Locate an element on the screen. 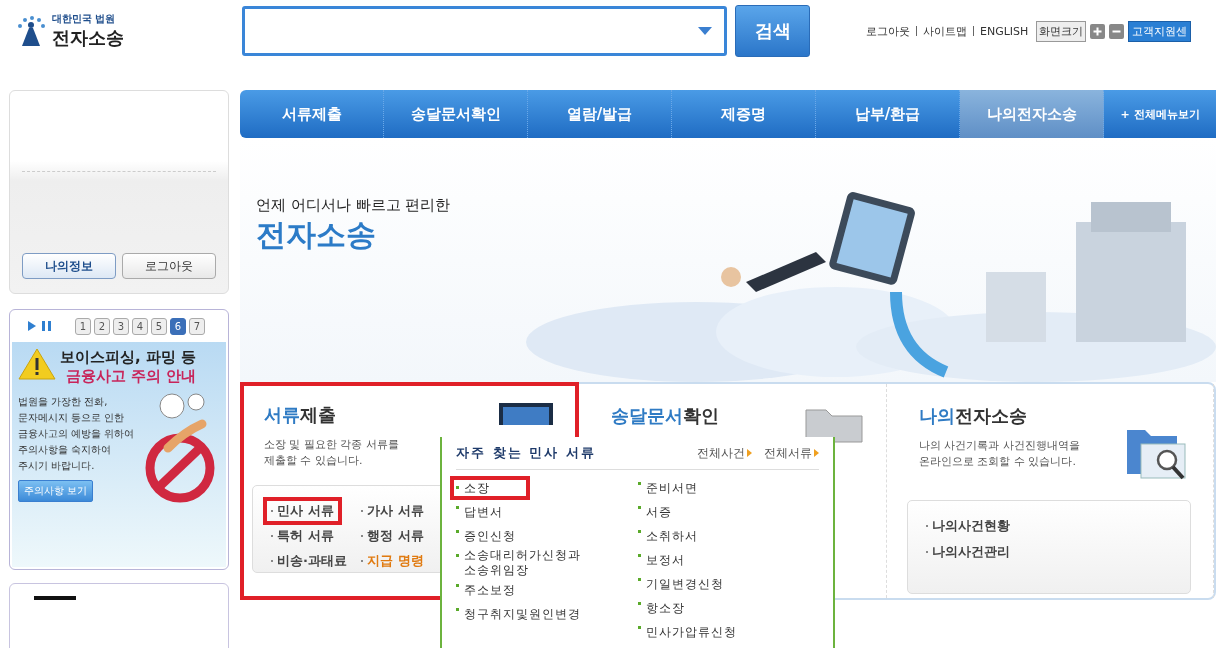 Image resolution: width=1216 pixels, height=648 pixels. top-link: ENGLISH is located at coordinates (1004, 31).